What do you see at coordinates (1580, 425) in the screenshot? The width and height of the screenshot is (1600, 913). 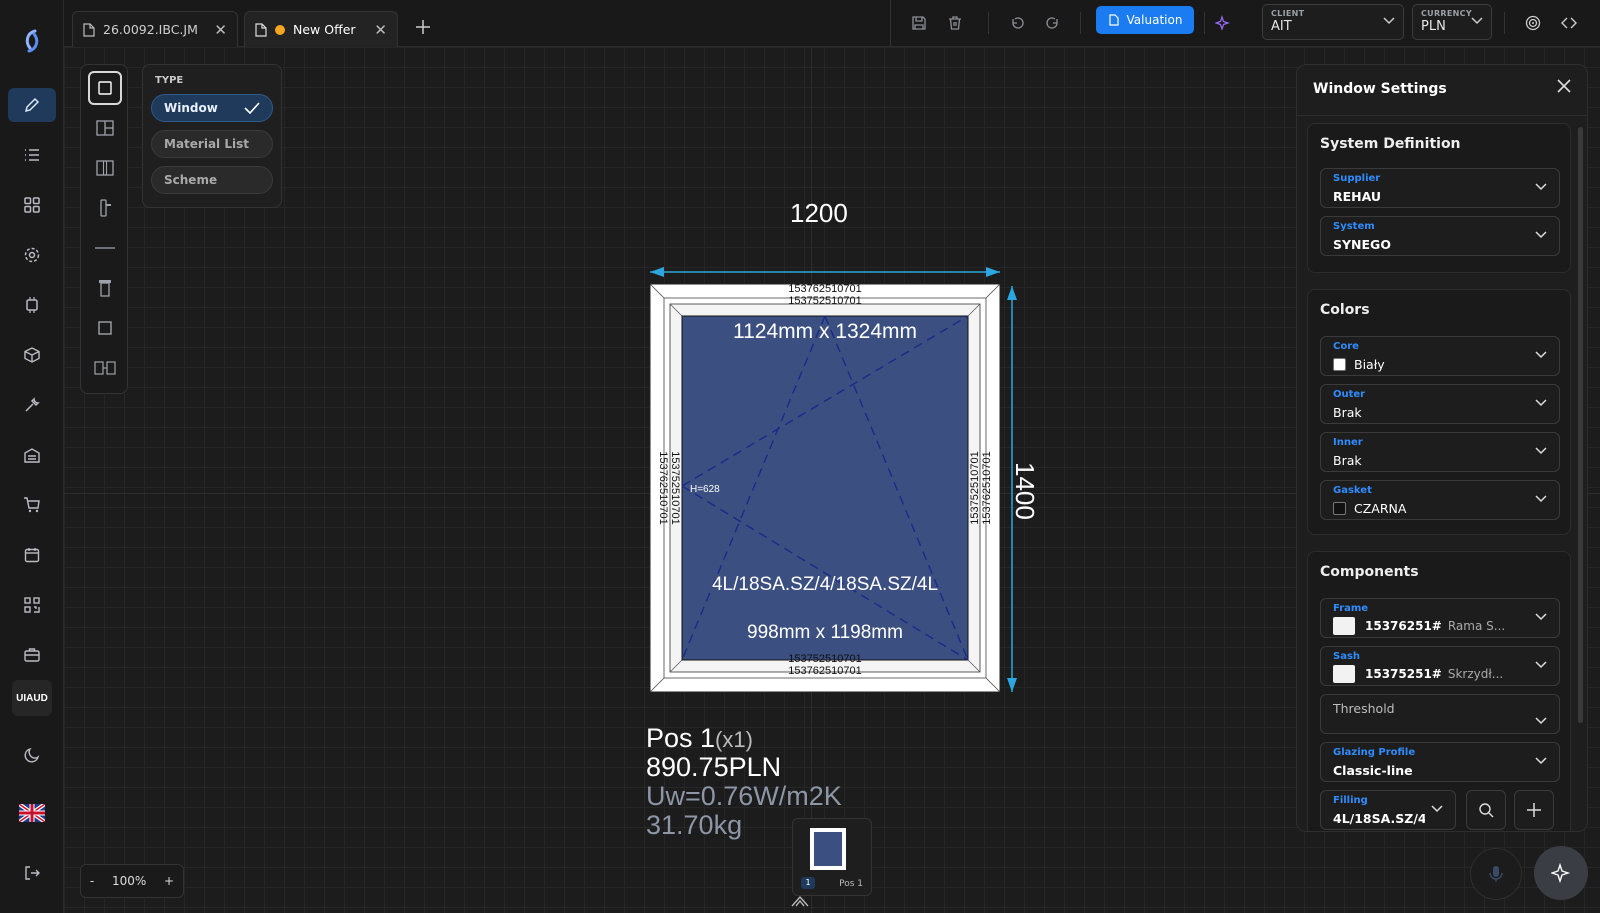 I see `settings-scrollbar` at bounding box center [1580, 425].